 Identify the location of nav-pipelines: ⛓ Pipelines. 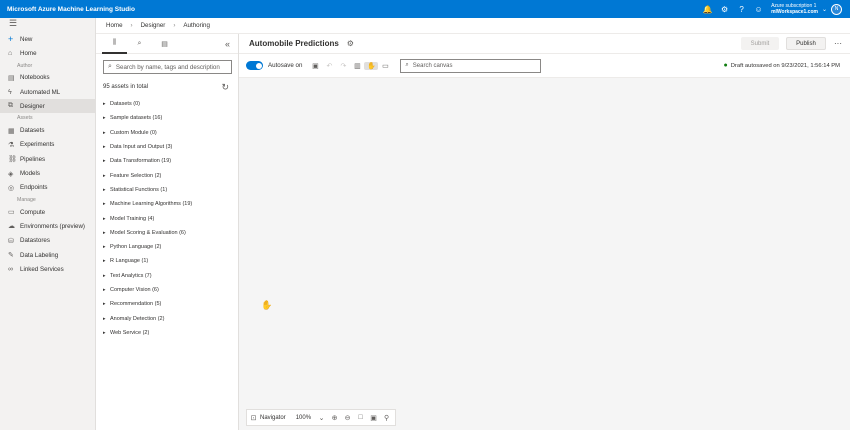
(47, 159).